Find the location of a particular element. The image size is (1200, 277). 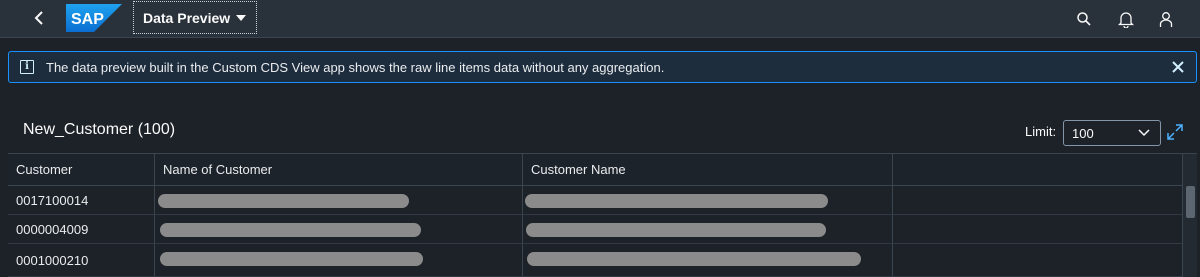

back-button is located at coordinates (40, 18).